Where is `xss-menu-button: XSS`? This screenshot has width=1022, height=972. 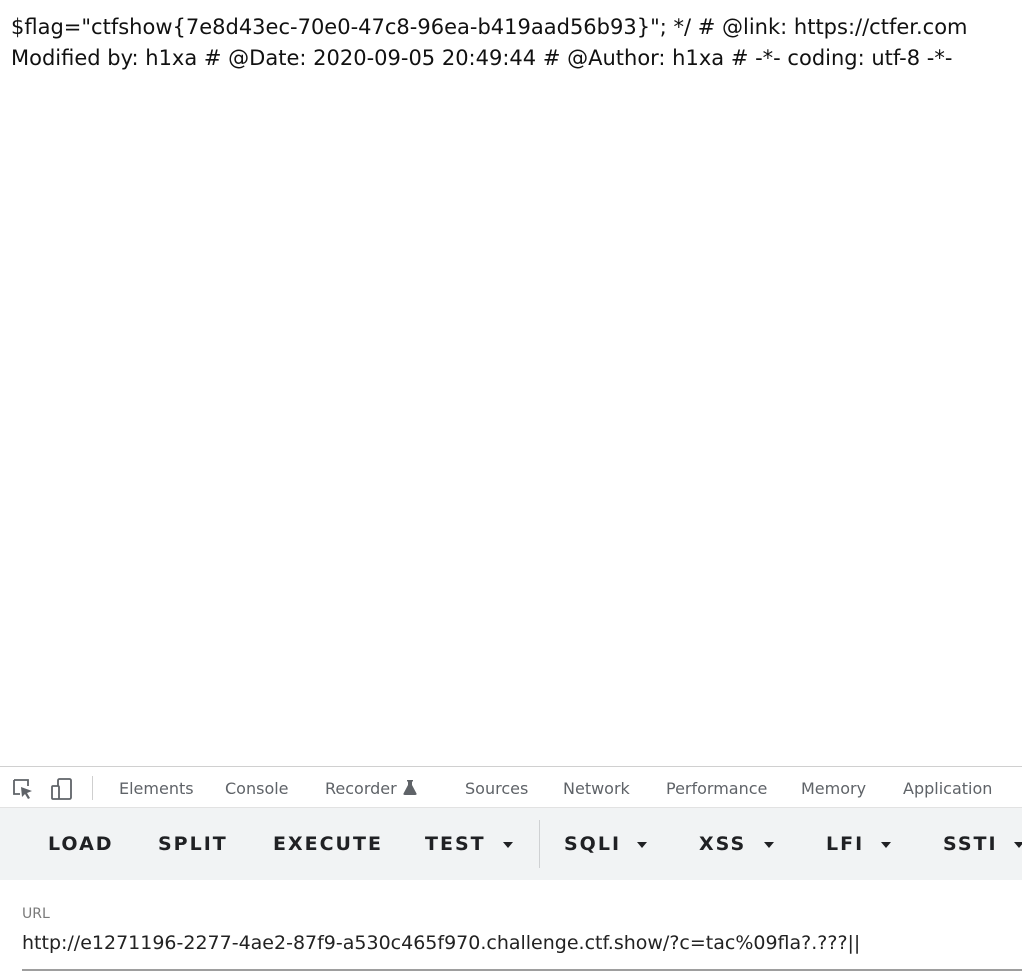
xss-menu-button: XSS is located at coordinates (722, 844).